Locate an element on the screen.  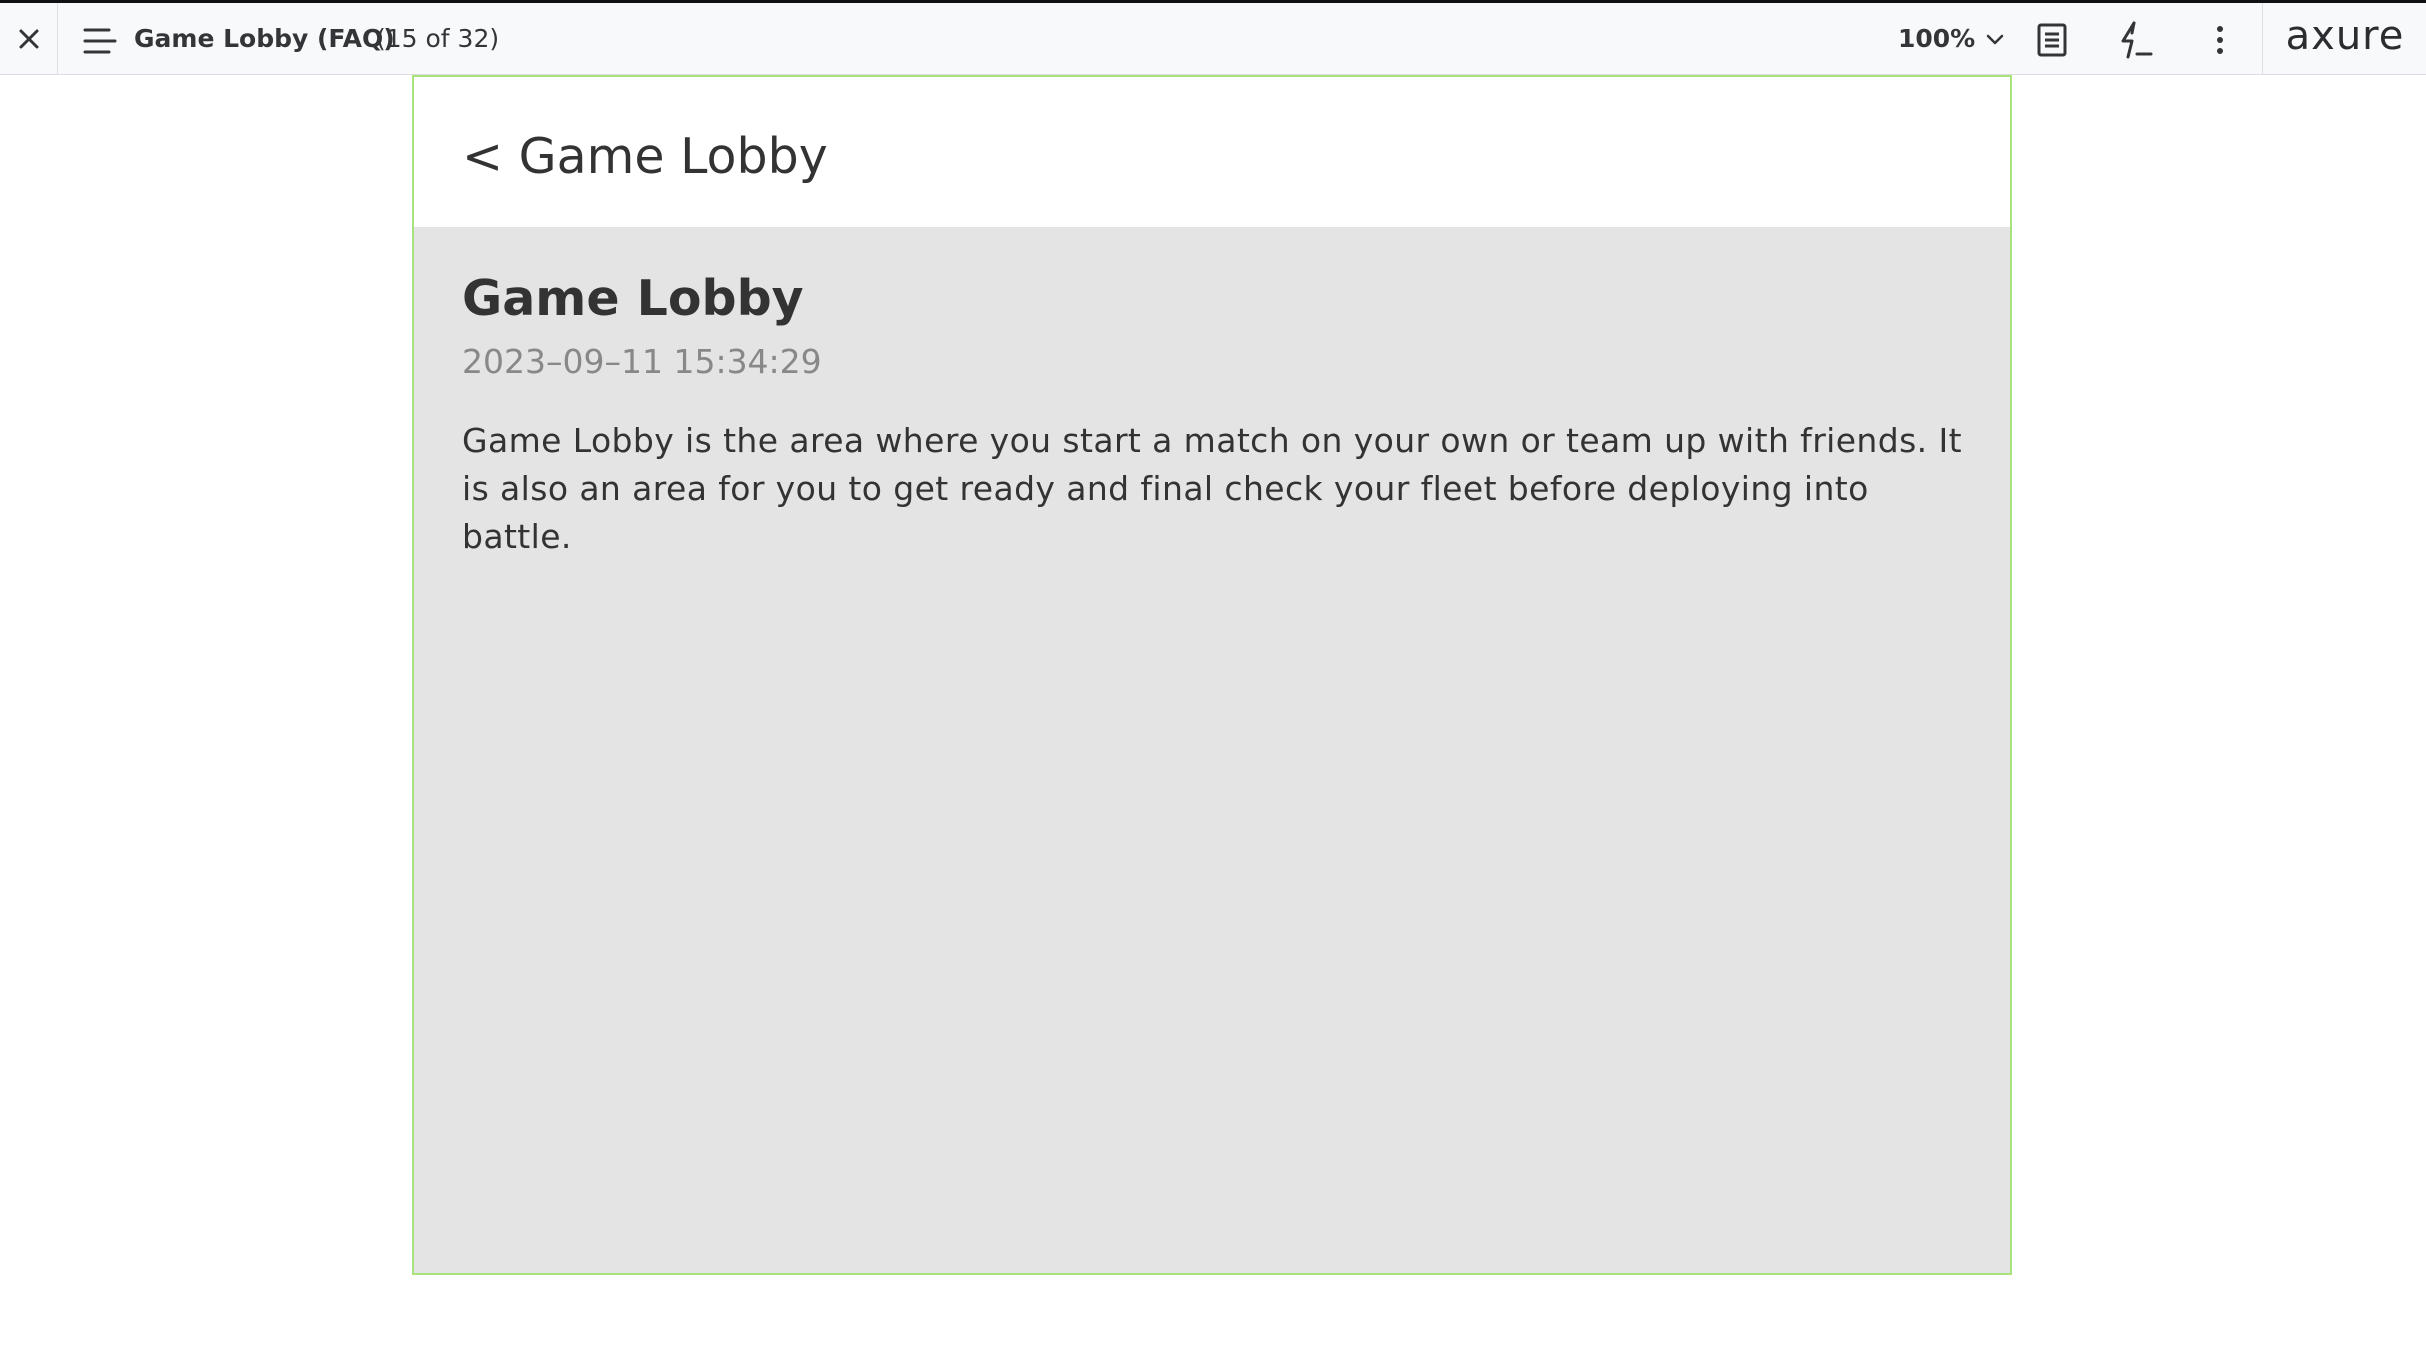
axure-logo-text: axure is located at coordinates (2345, 35).